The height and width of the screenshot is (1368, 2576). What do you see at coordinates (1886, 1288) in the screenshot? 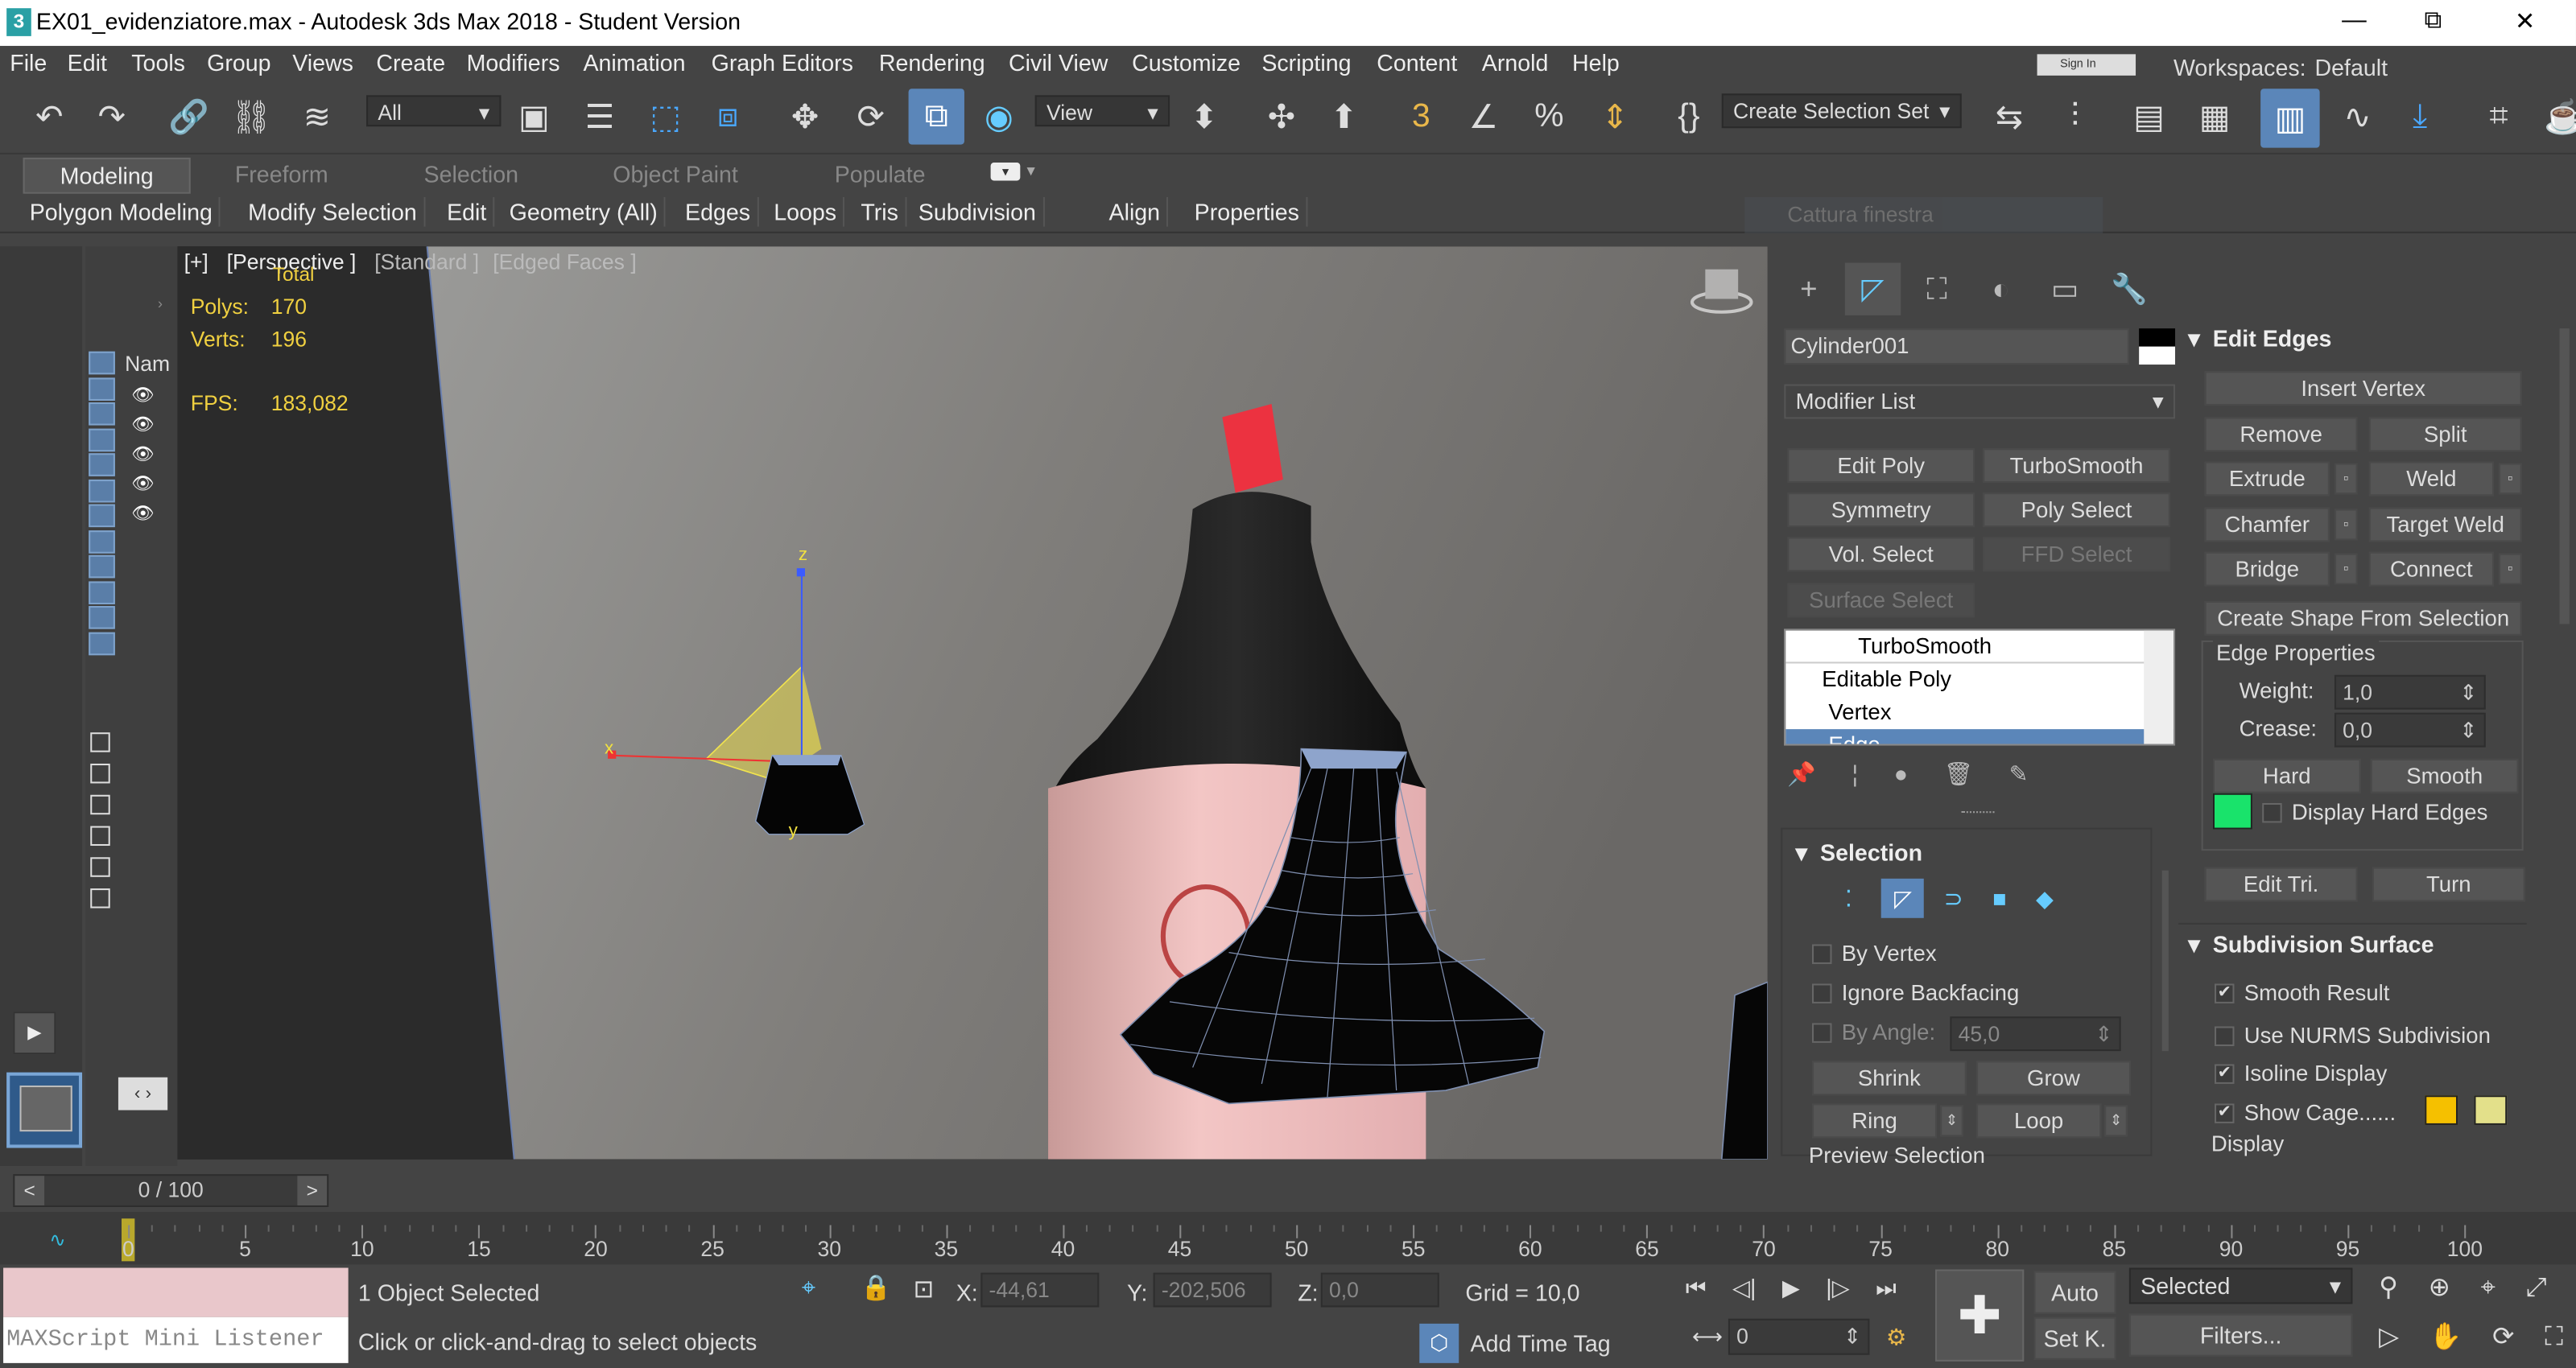
I see `goto-end-icon: ⏭` at bounding box center [1886, 1288].